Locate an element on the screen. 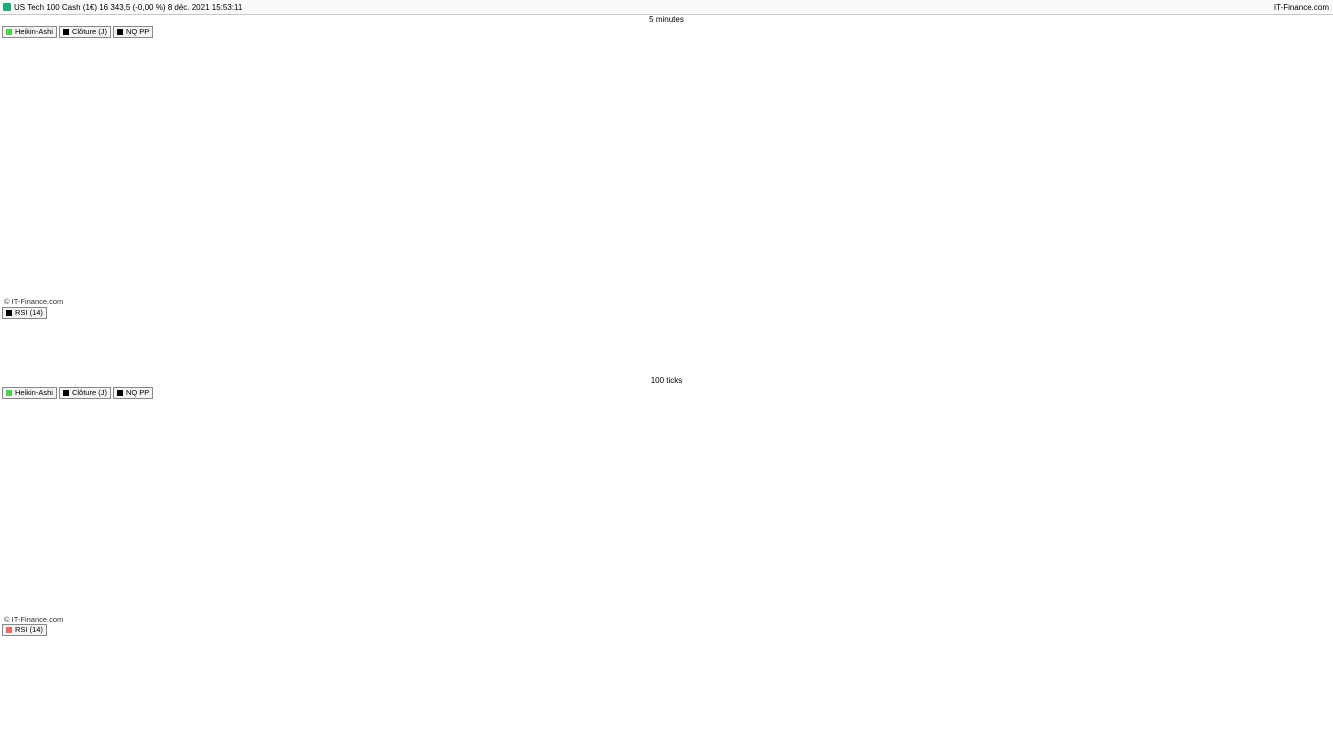  x-tick-label: 16:15 is located at coordinates (904, 368).